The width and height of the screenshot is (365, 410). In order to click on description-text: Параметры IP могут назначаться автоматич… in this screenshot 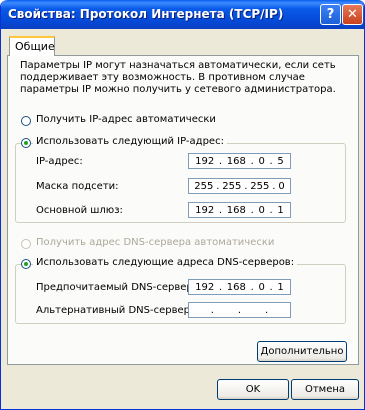, I will do `click(178, 77)`.